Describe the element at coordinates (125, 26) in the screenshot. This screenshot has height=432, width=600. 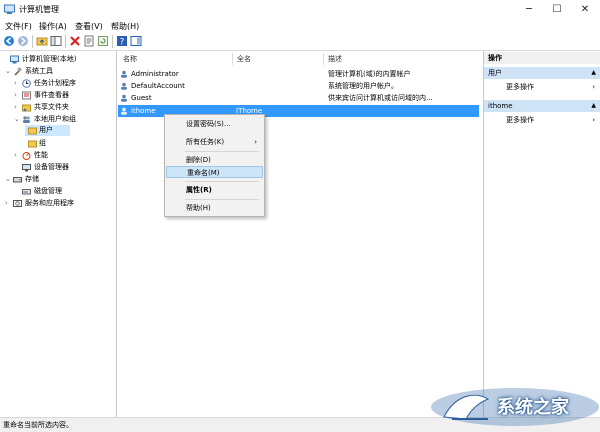
I see `menu-help: 帮助(H)` at that location.